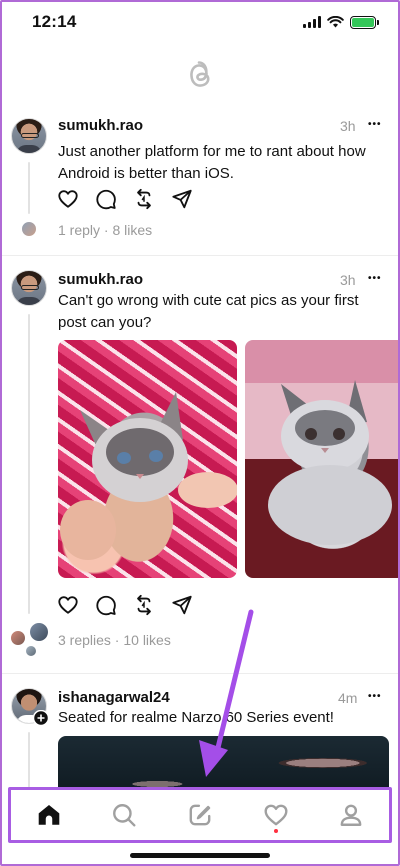 This screenshot has width=400, height=866. Describe the element at coordinates (348, 698) in the screenshot. I see `post-time: 4m` at that location.